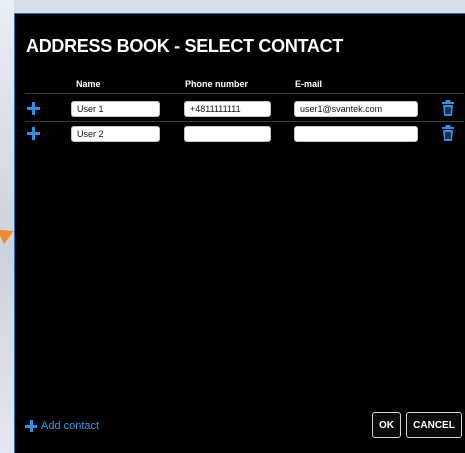 The height and width of the screenshot is (453, 465). Describe the element at coordinates (386, 425) in the screenshot. I see `ok-button: OK` at that location.